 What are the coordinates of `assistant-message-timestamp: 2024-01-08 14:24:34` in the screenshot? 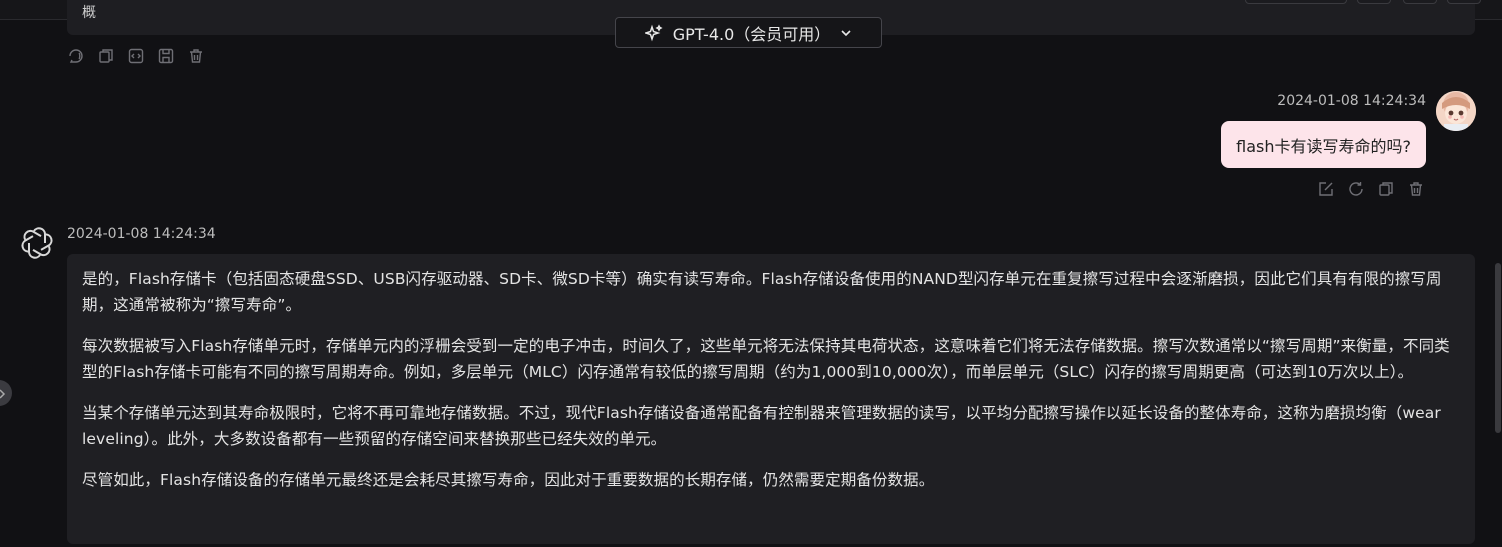 It's located at (141, 234).